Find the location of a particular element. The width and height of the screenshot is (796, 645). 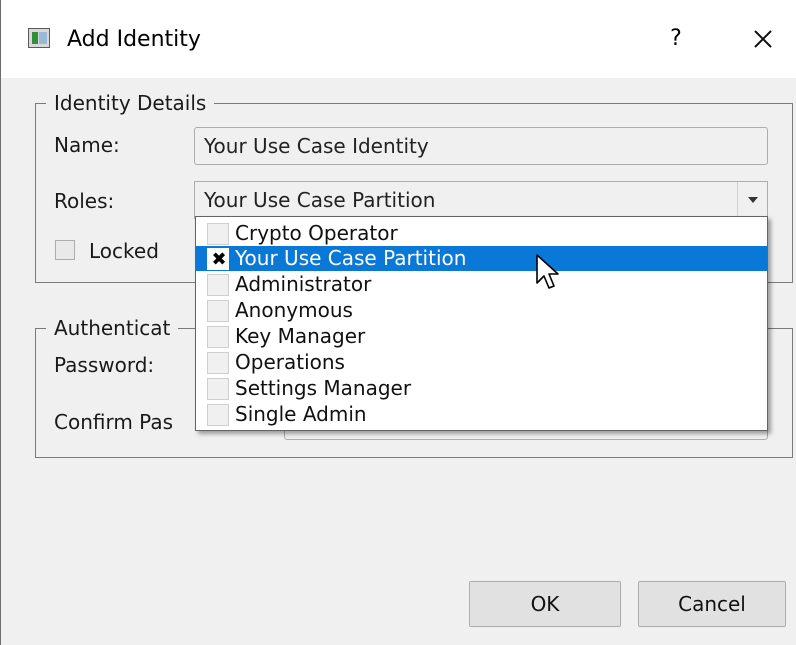

help-button: ? is located at coordinates (676, 39).